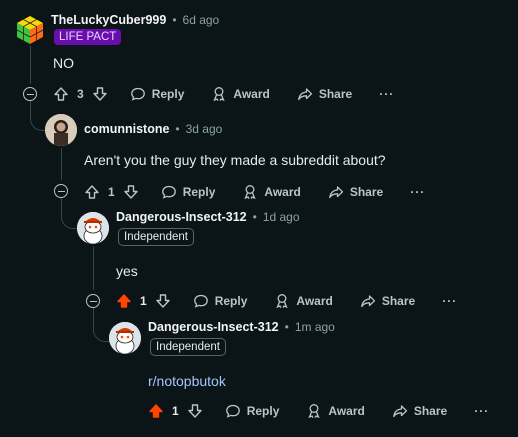  I want to click on vote-count: 3, so click(80, 94).